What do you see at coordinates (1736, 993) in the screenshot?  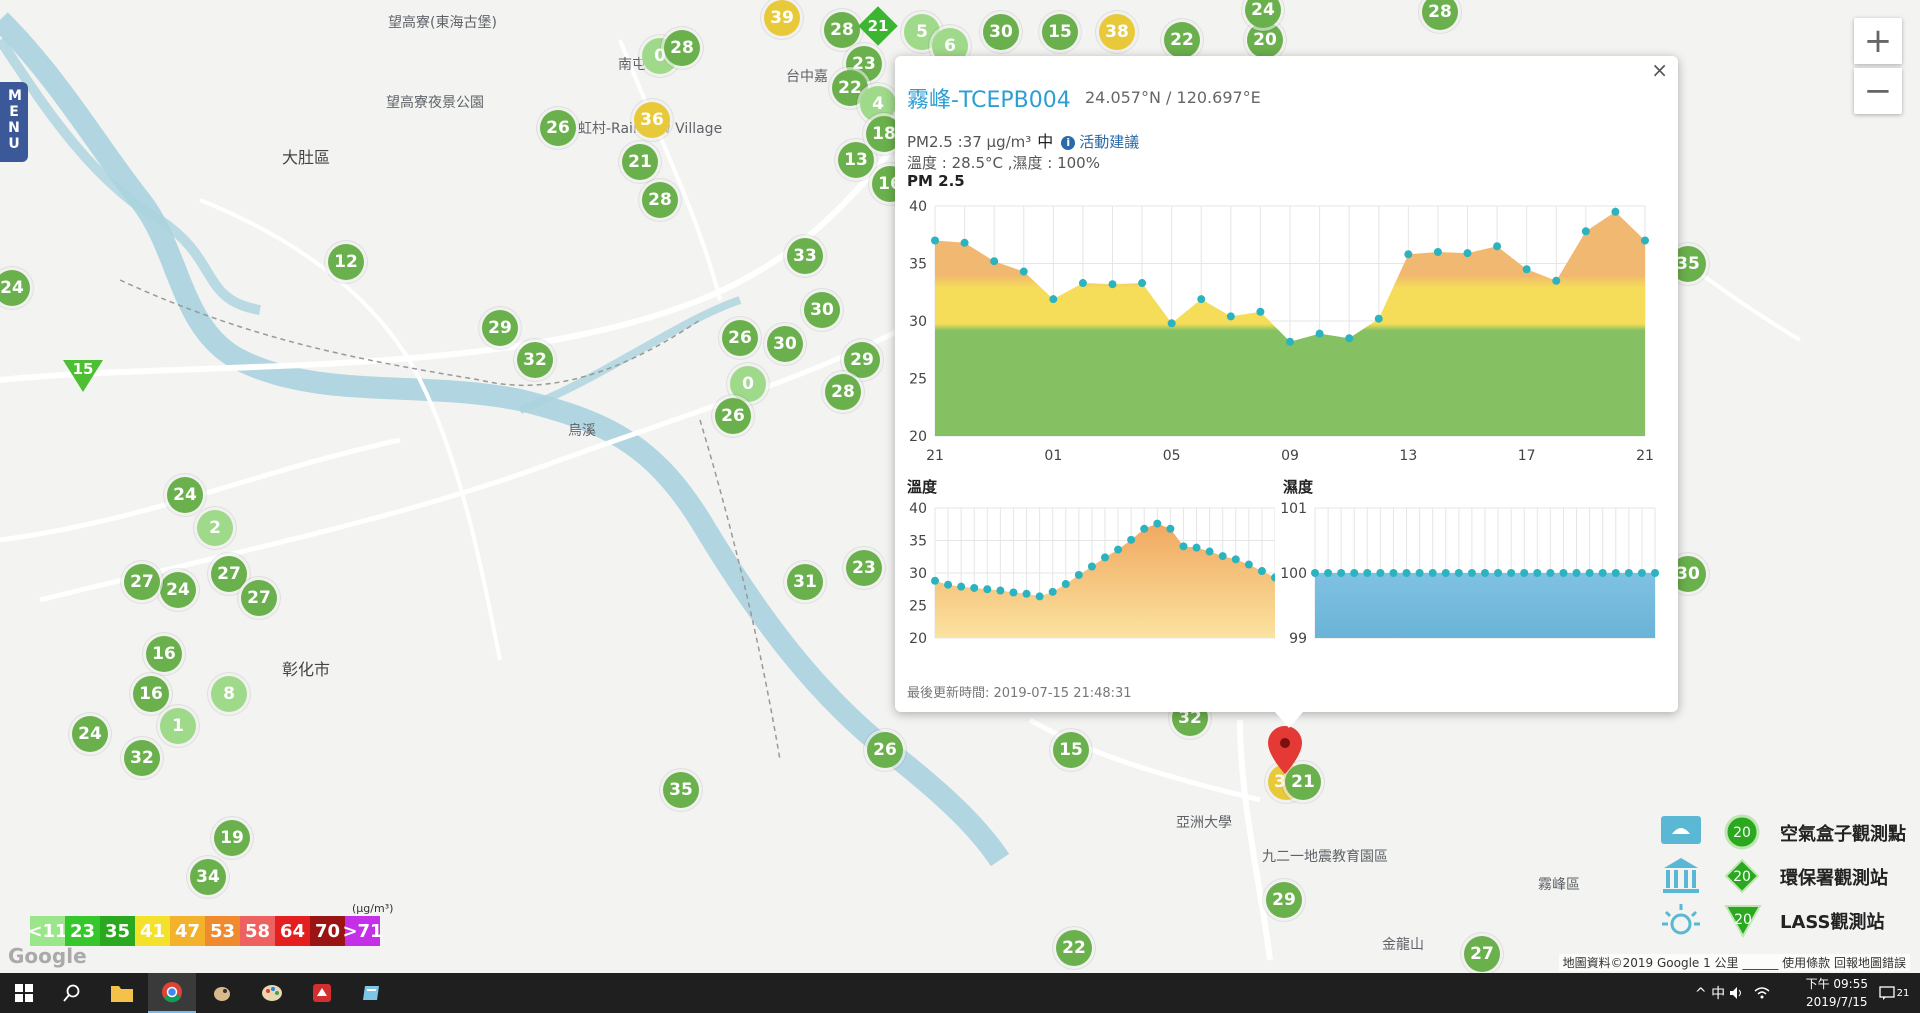 I see `speaker-icon` at bounding box center [1736, 993].